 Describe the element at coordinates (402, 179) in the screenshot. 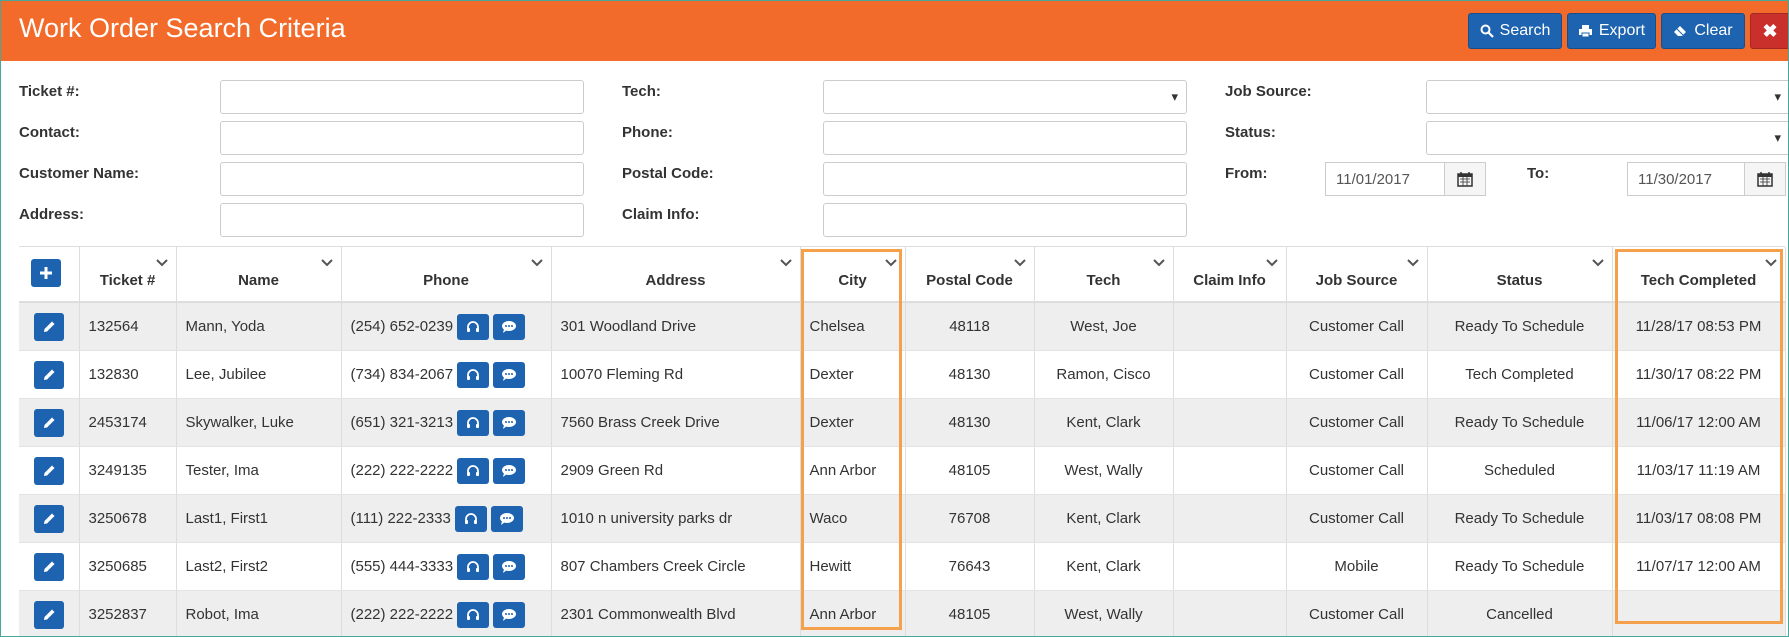

I see `customer-name-input` at that location.